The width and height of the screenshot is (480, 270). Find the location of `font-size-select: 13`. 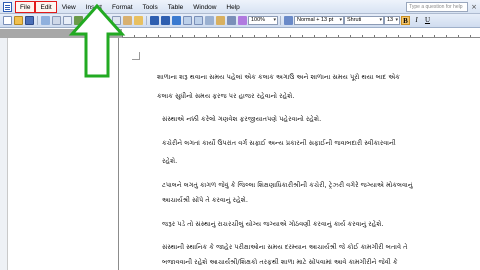

font-size-select: 13 is located at coordinates (392, 20).